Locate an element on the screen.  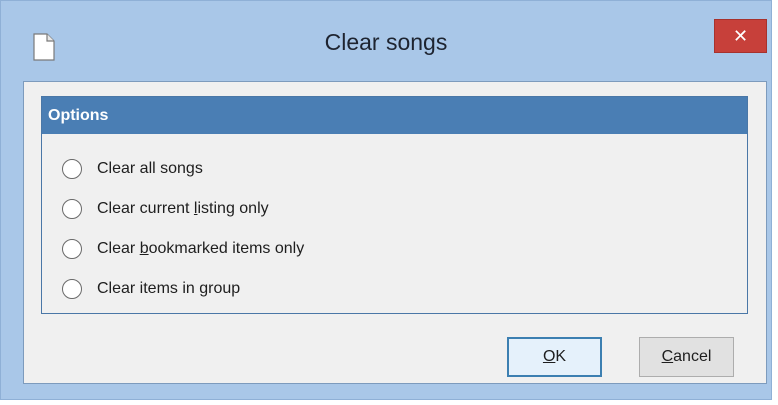
window-title: Clear songs is located at coordinates (386, 42).